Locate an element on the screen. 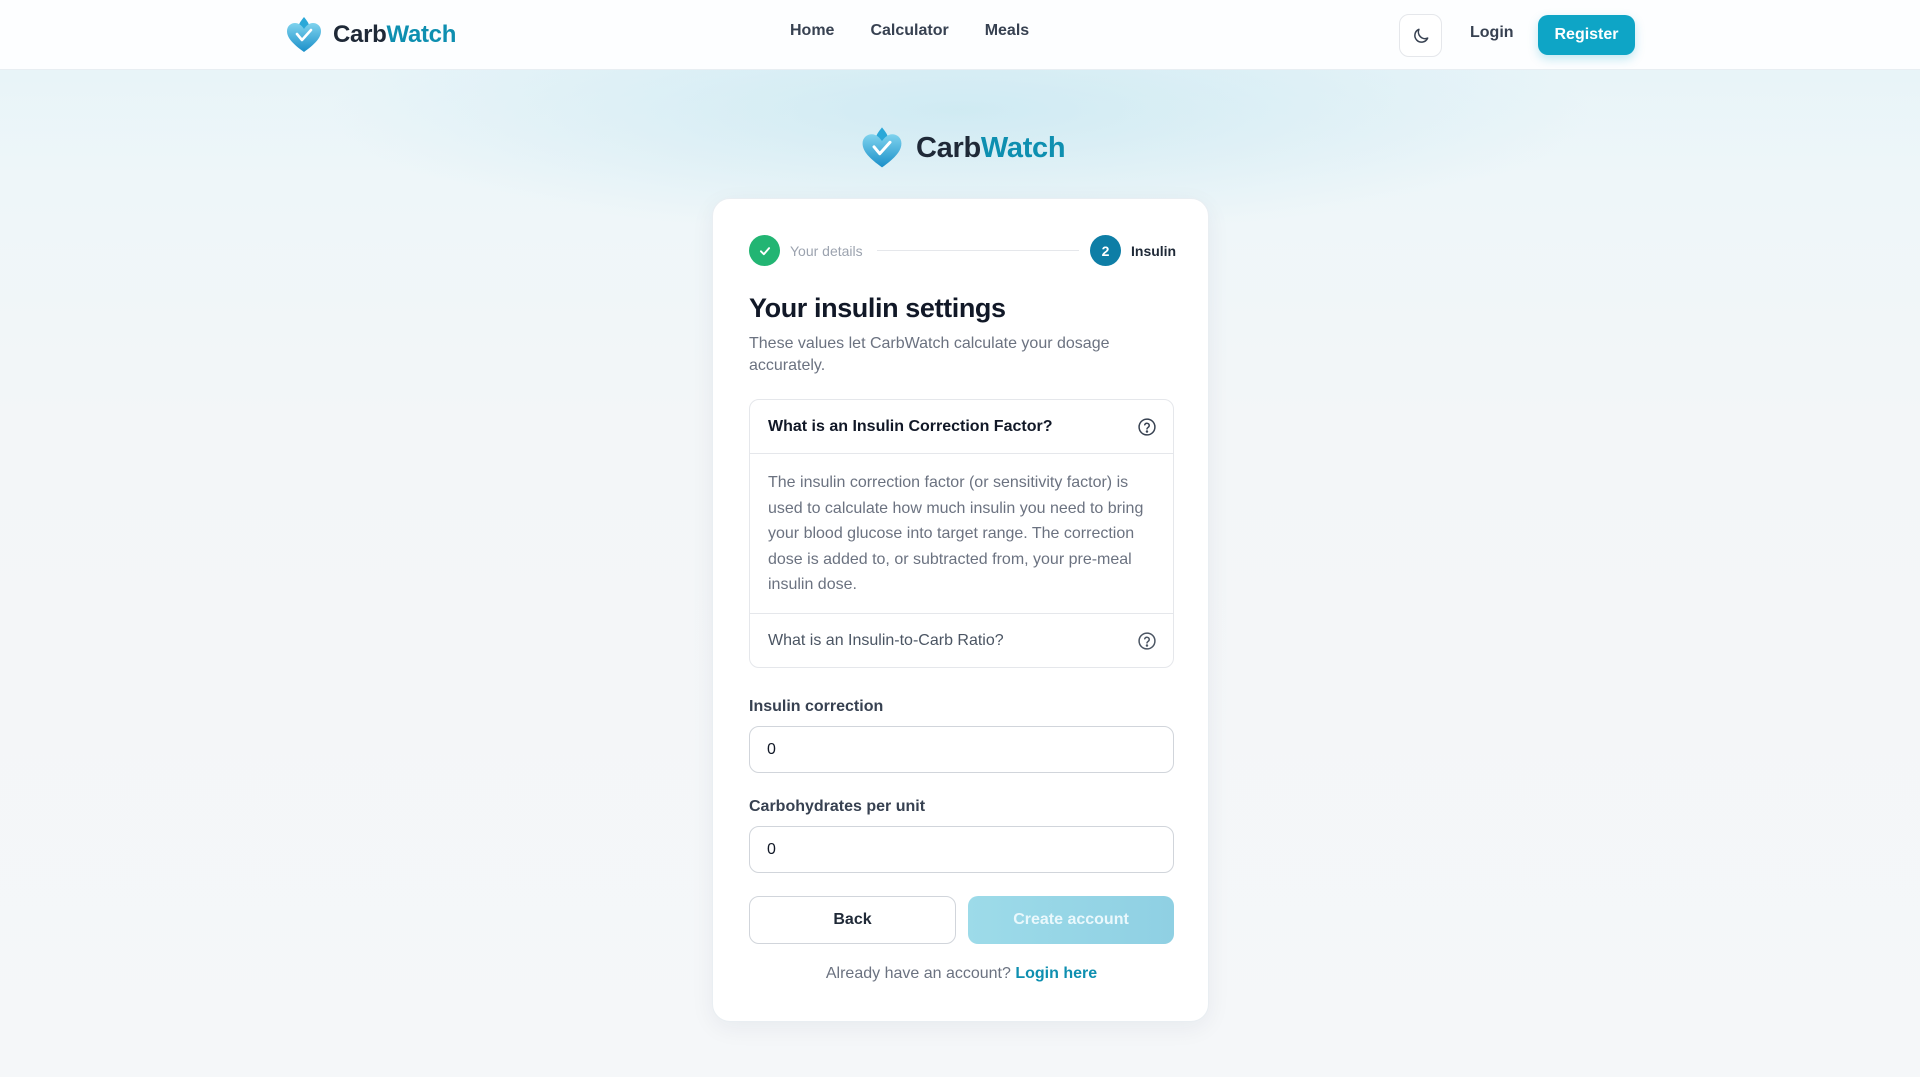 The height and width of the screenshot is (1077, 1920). moon-icon is located at coordinates (1420, 35).